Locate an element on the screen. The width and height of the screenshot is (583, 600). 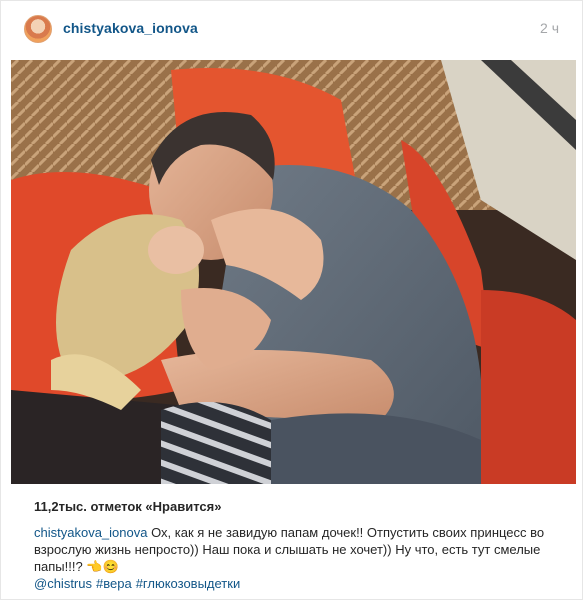
likes-count: 11,2тыс. отметок «Нравится» is located at coordinates (299, 507).